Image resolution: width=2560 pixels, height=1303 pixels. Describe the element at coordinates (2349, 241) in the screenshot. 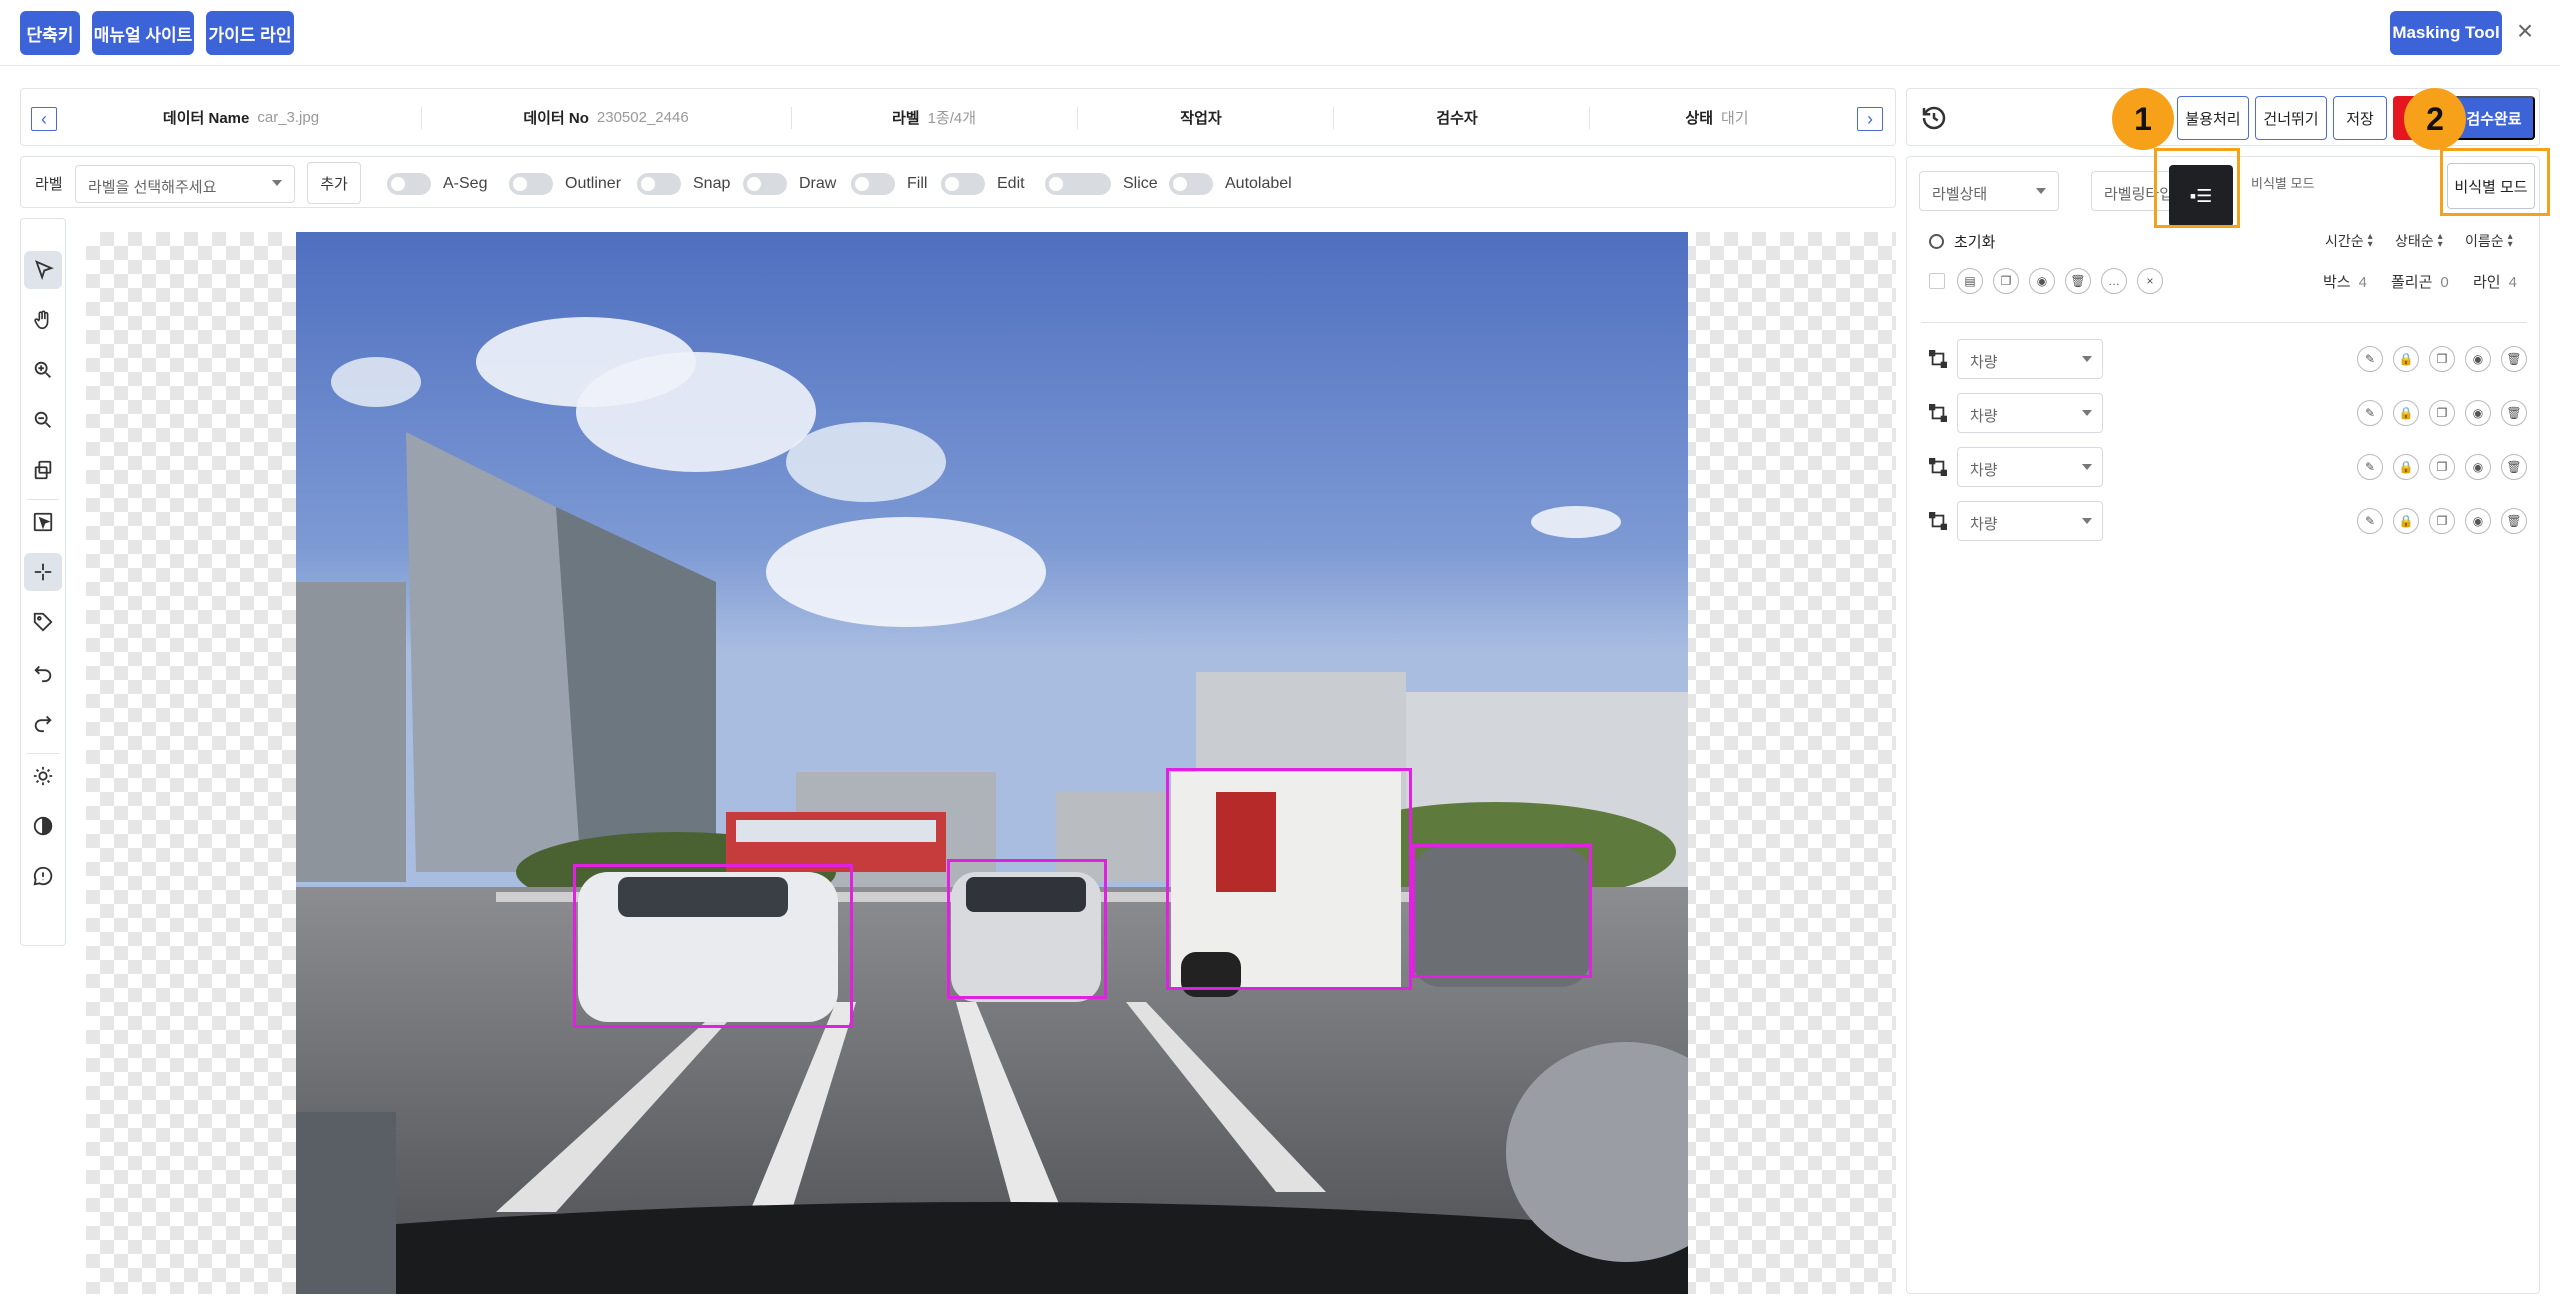

I see `sort-time: 시간순 ▴ ▾` at that location.